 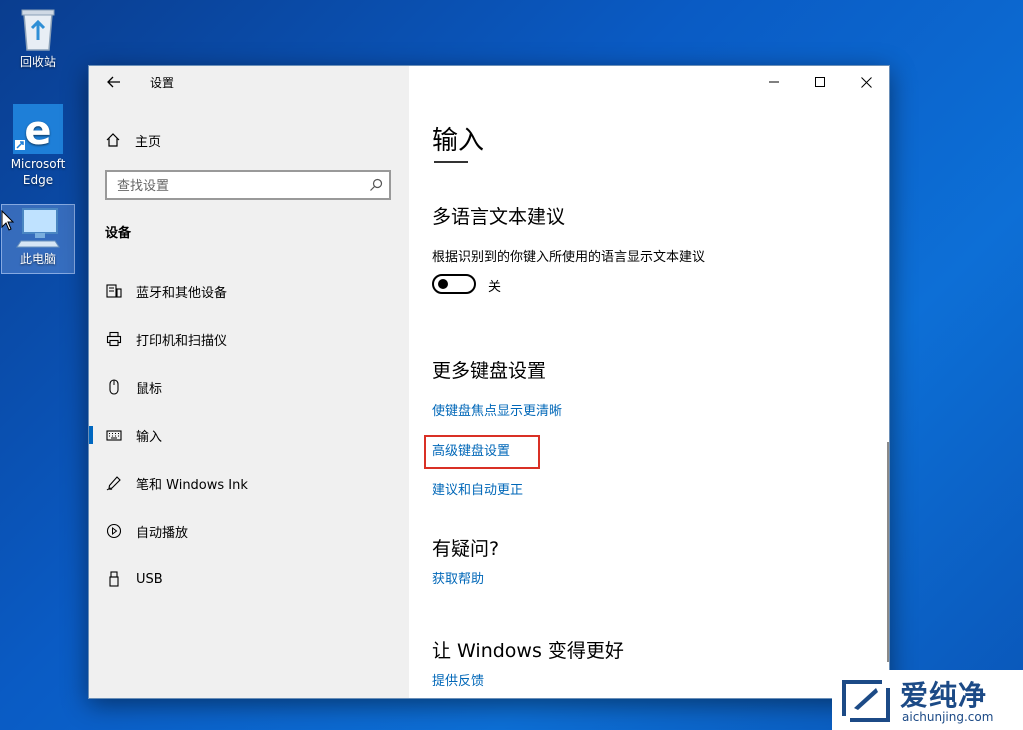 I want to click on usb-icon, so click(x=114, y=579).